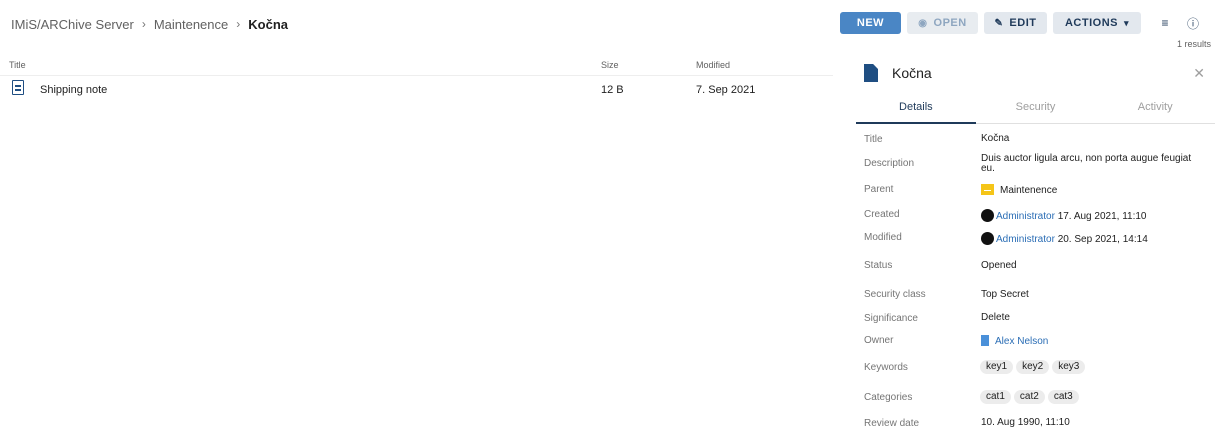 The image size is (1215, 428). What do you see at coordinates (886, 367) in the screenshot?
I see `prop-label: Keywords` at bounding box center [886, 367].